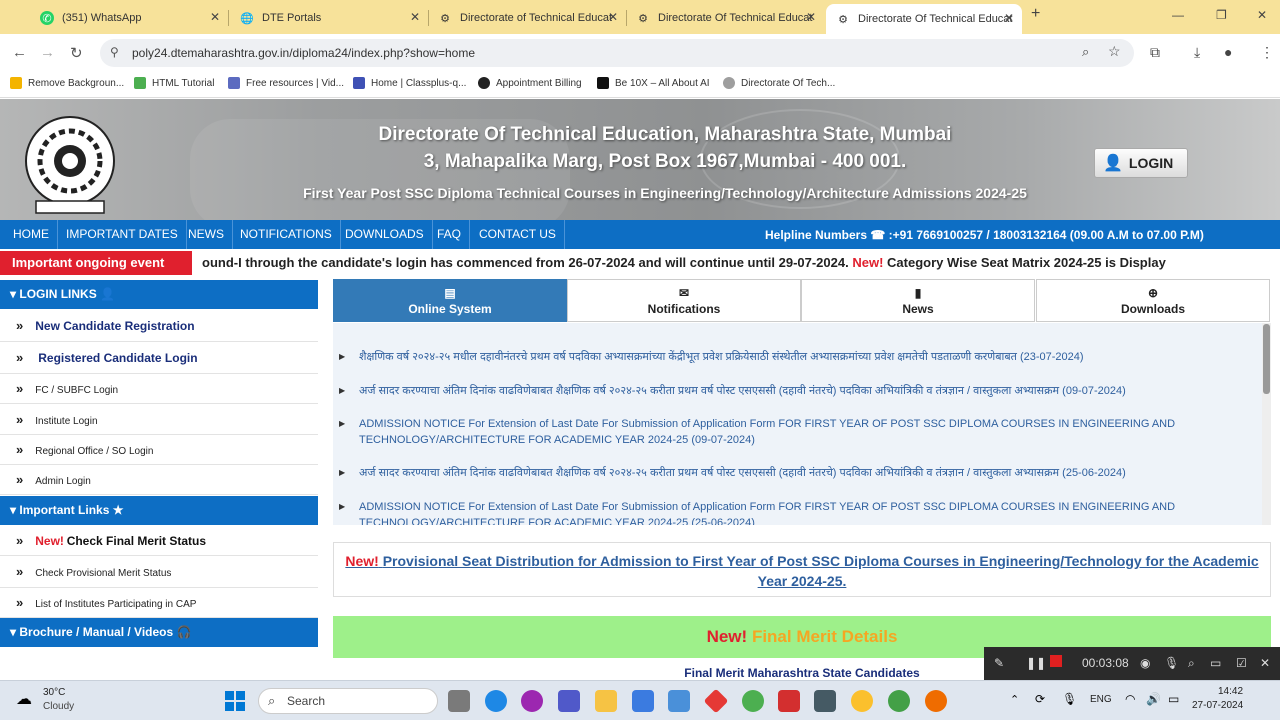  Describe the element at coordinates (1178, 15) in the screenshot. I see `minimize-icon: —` at that location.